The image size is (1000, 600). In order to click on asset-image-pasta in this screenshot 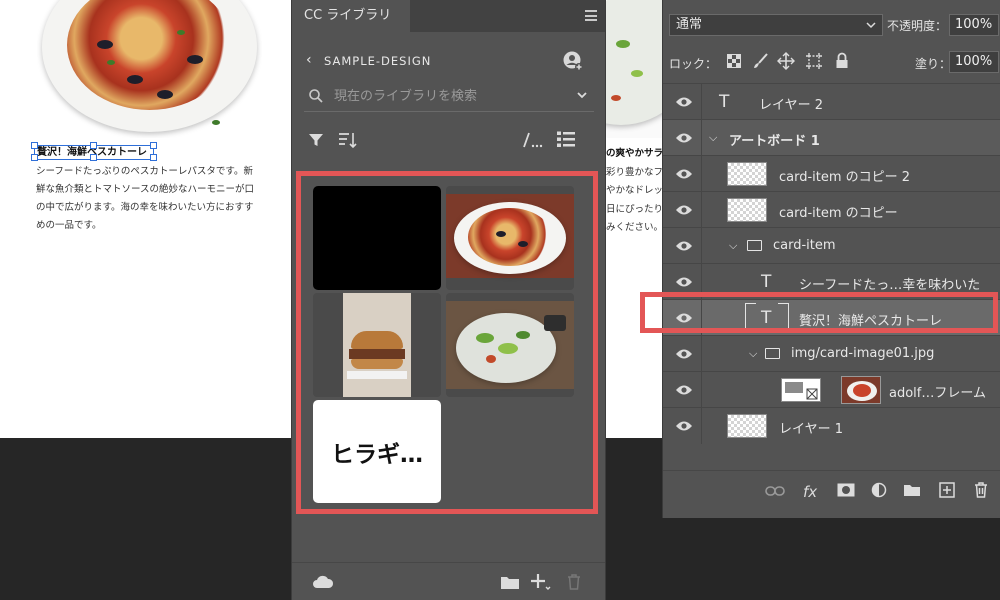, I will do `click(510, 238)`.